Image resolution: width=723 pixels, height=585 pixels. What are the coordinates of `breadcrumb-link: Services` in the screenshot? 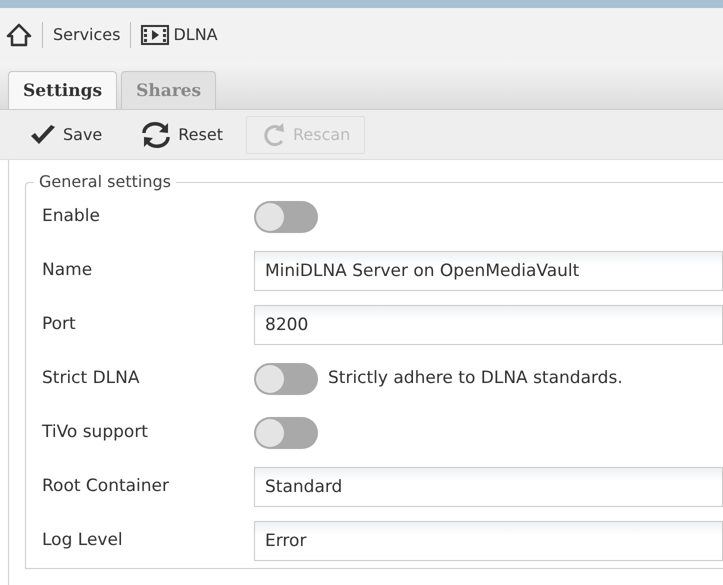 It's located at (86, 35).